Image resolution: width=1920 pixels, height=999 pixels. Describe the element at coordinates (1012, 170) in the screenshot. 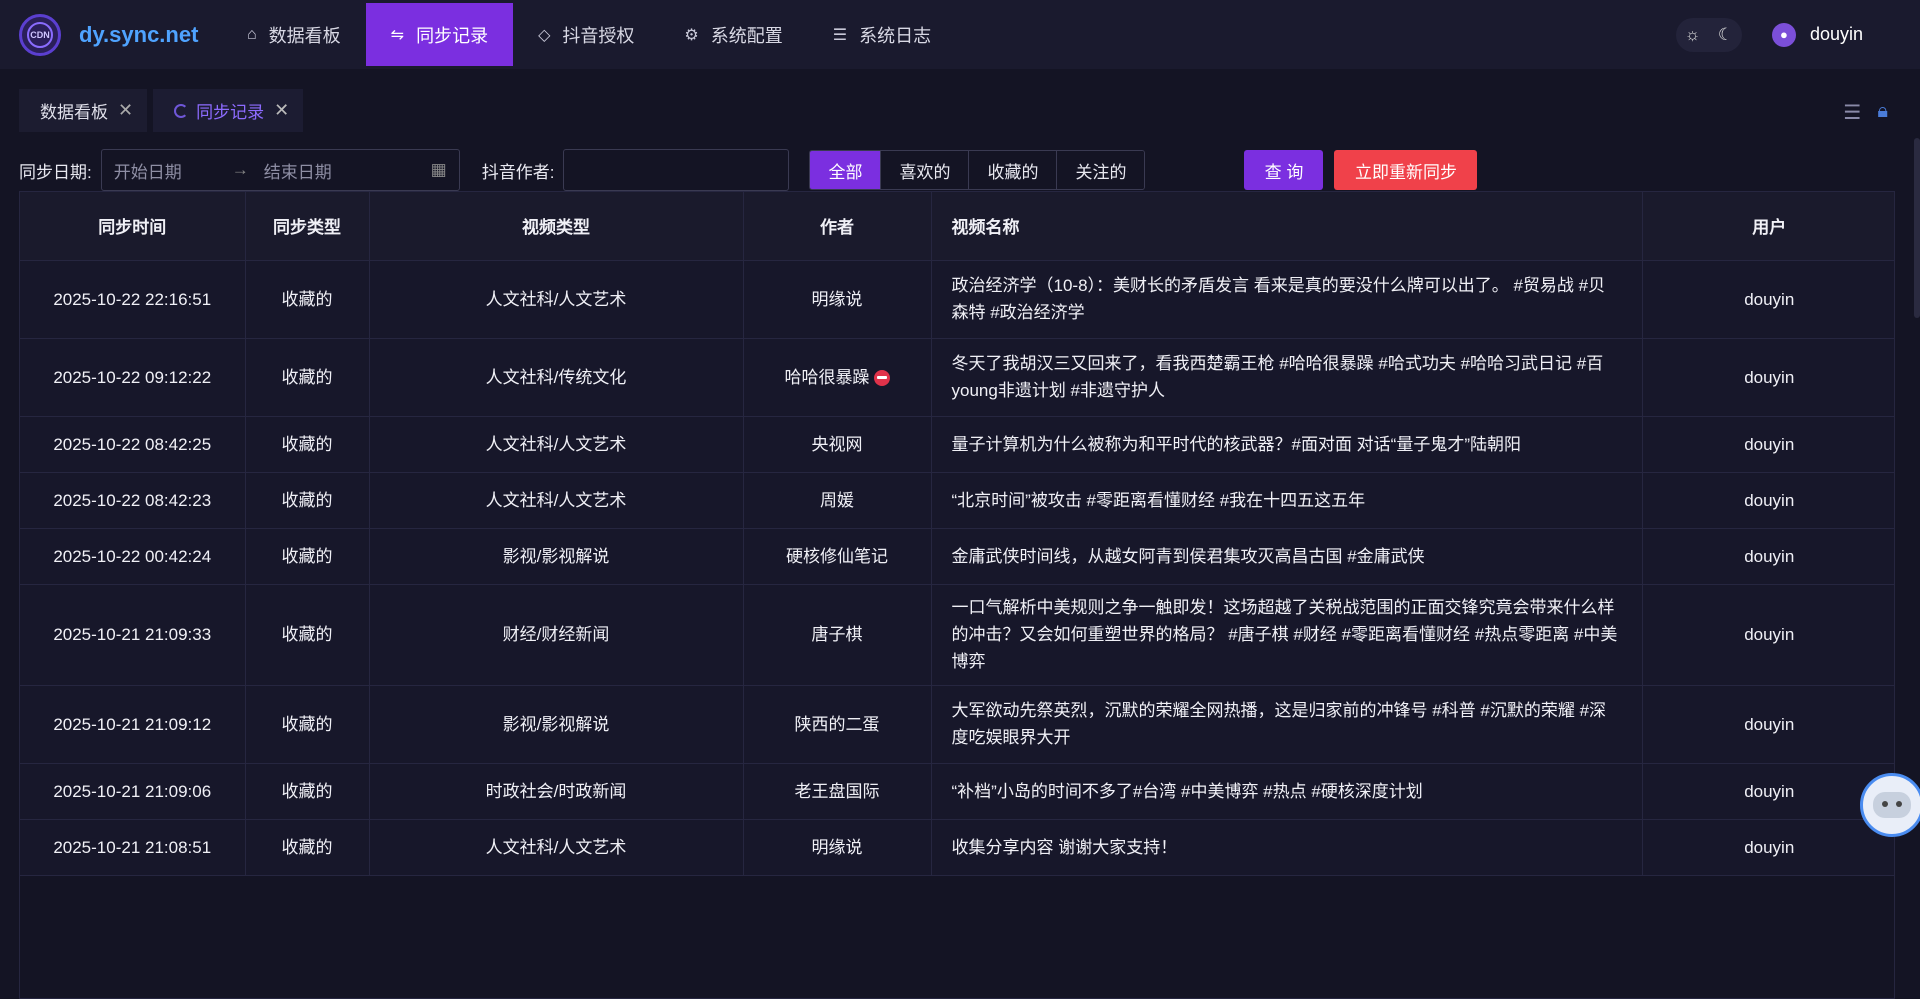

I see `segment-2: 收藏的` at that location.